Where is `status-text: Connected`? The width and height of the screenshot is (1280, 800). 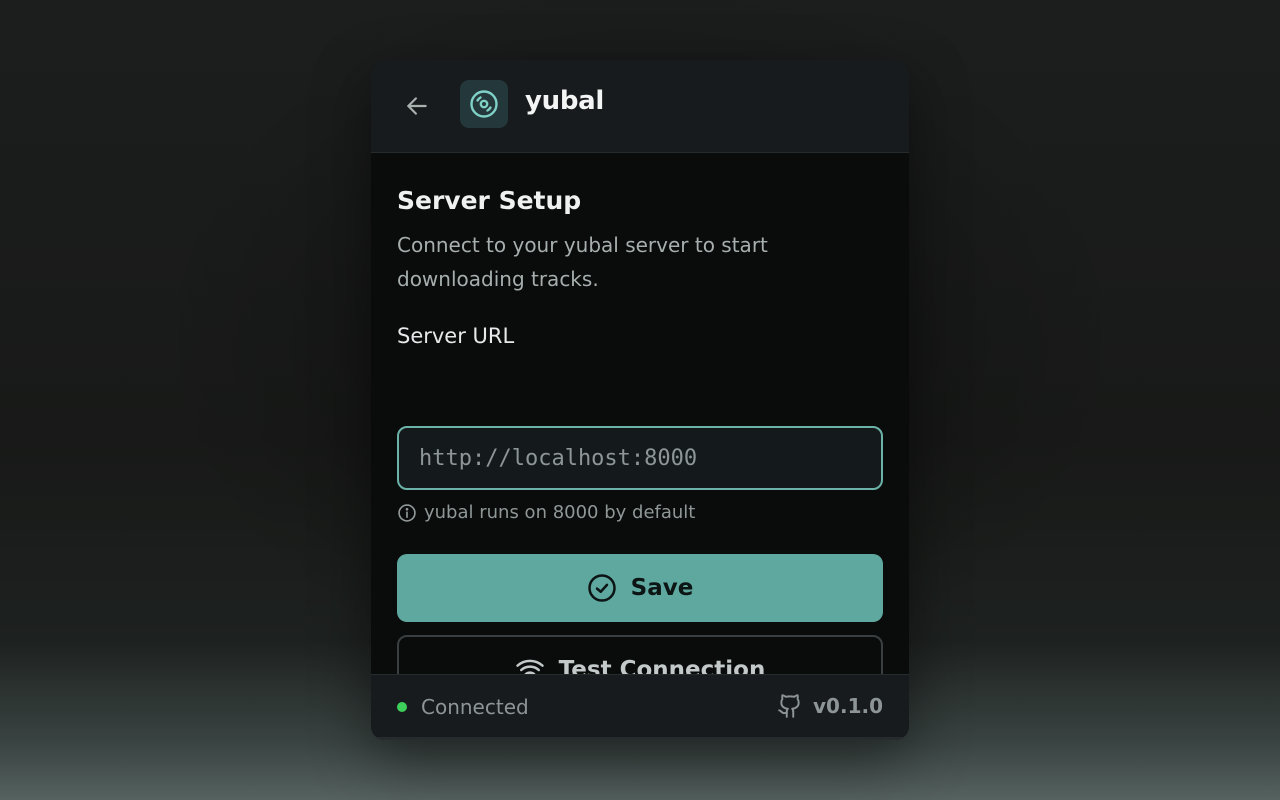
status-text: Connected is located at coordinates (475, 707).